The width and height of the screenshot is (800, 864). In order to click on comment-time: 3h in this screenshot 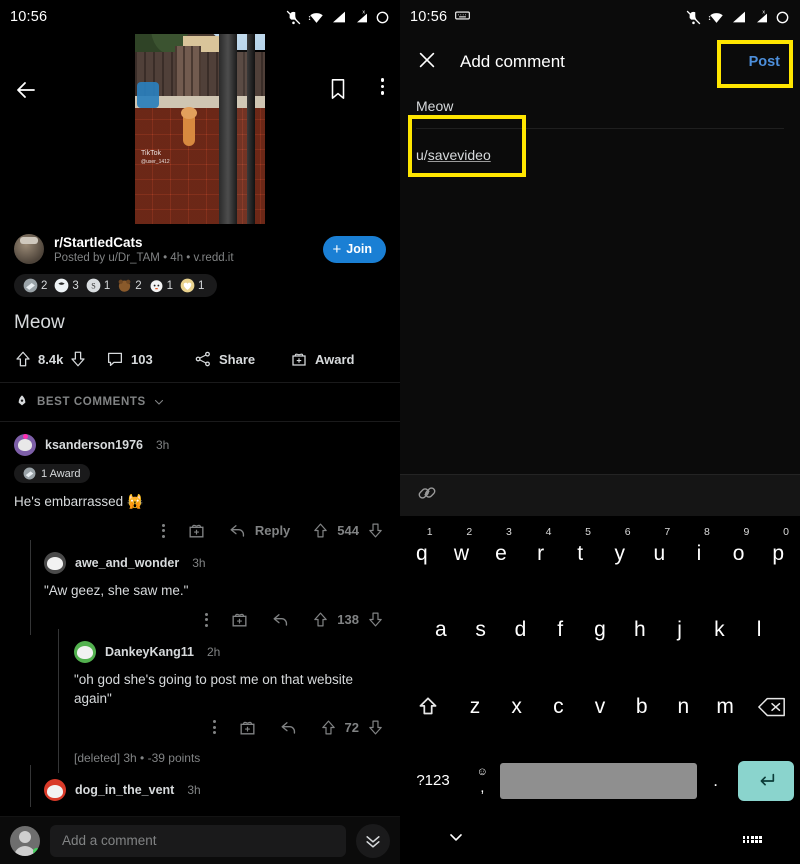, I will do `click(199, 563)`.